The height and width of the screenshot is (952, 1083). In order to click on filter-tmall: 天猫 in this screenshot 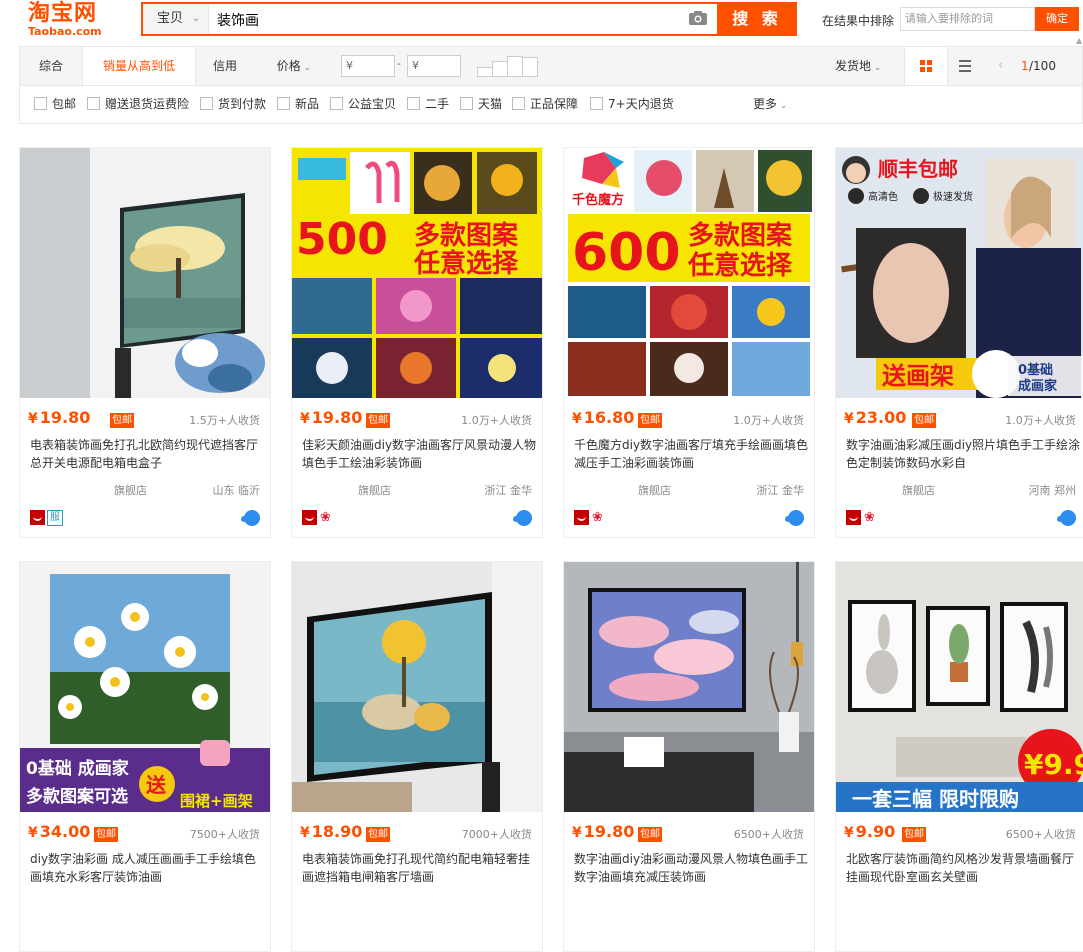, I will do `click(481, 104)`.